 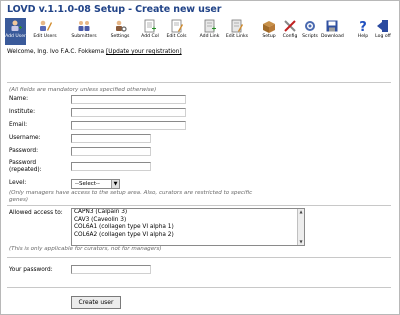 I want to click on toolbar-add-col: Add Col, so click(x=150, y=31).